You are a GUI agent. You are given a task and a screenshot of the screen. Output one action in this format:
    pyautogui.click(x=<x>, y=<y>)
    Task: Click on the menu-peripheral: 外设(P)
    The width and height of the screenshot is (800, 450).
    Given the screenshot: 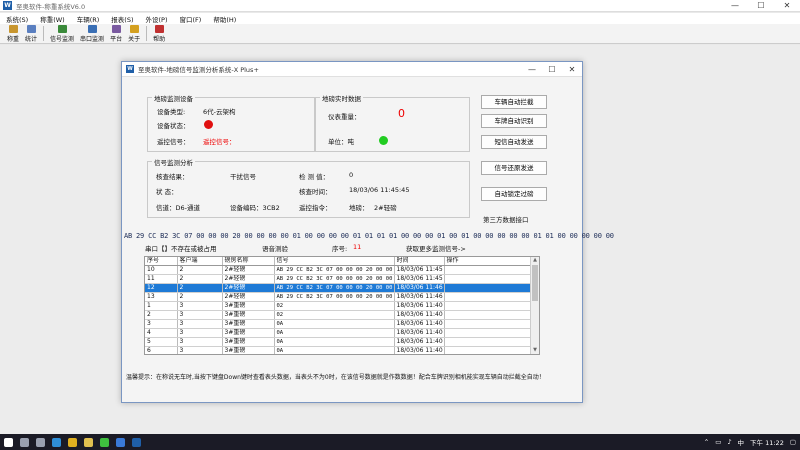 What is the action you would take?
    pyautogui.click(x=157, y=19)
    